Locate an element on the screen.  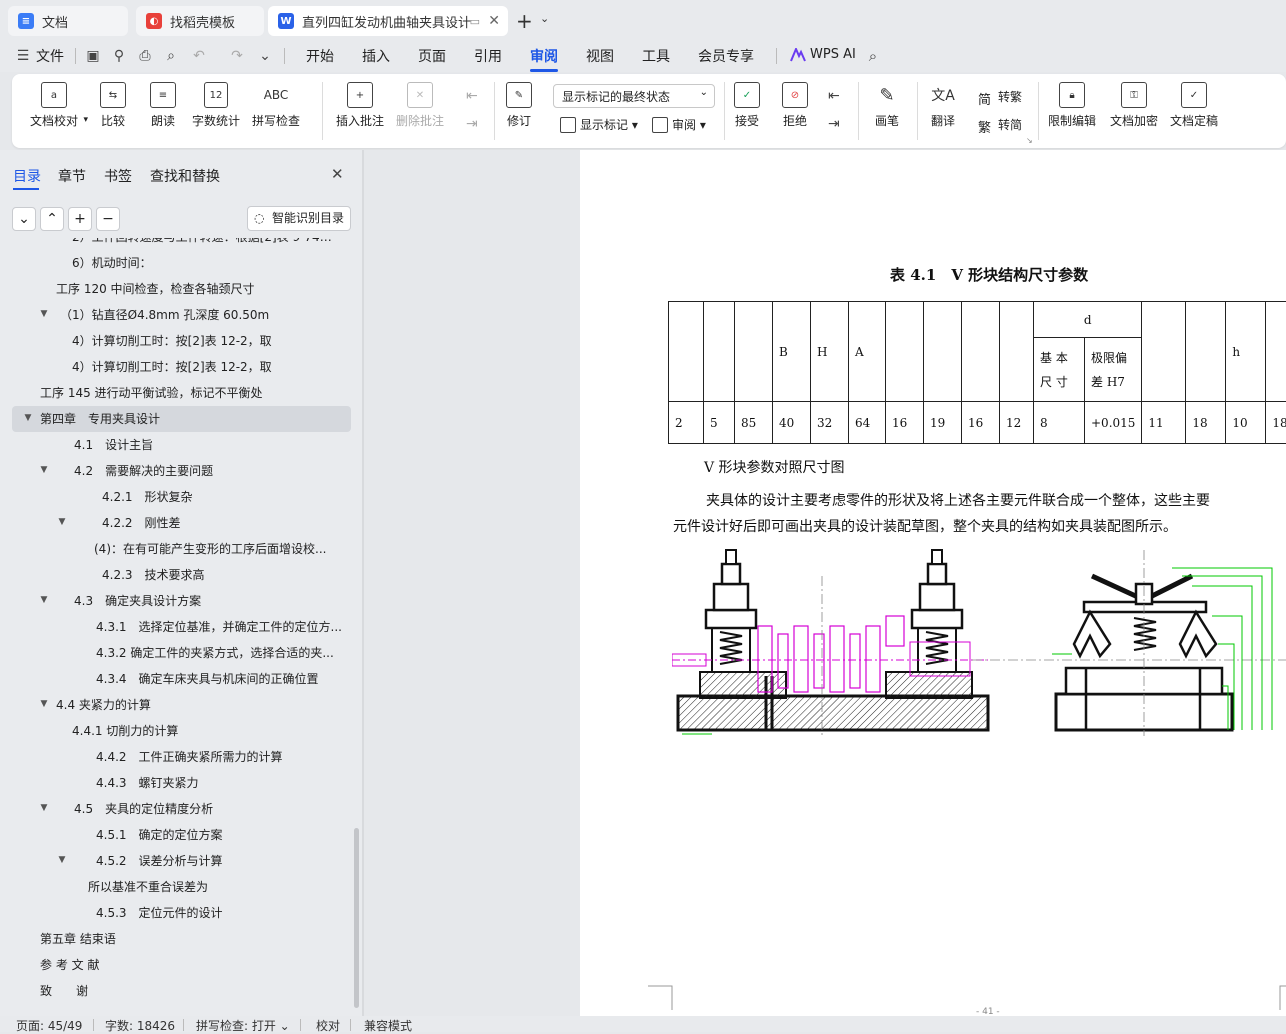
restrict-edit-button: 🔒︎ 限制编辑 is located at coordinates (1072, 105).